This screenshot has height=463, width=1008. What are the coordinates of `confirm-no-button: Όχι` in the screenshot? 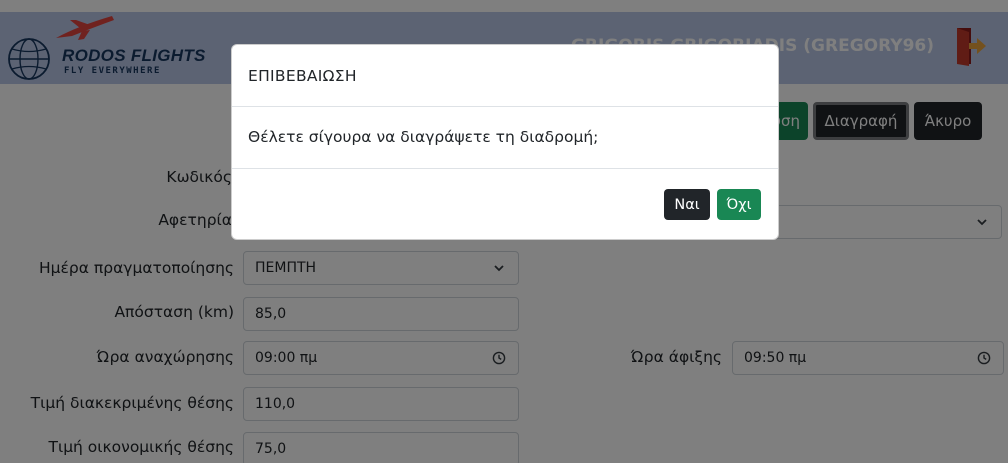 It's located at (739, 204).